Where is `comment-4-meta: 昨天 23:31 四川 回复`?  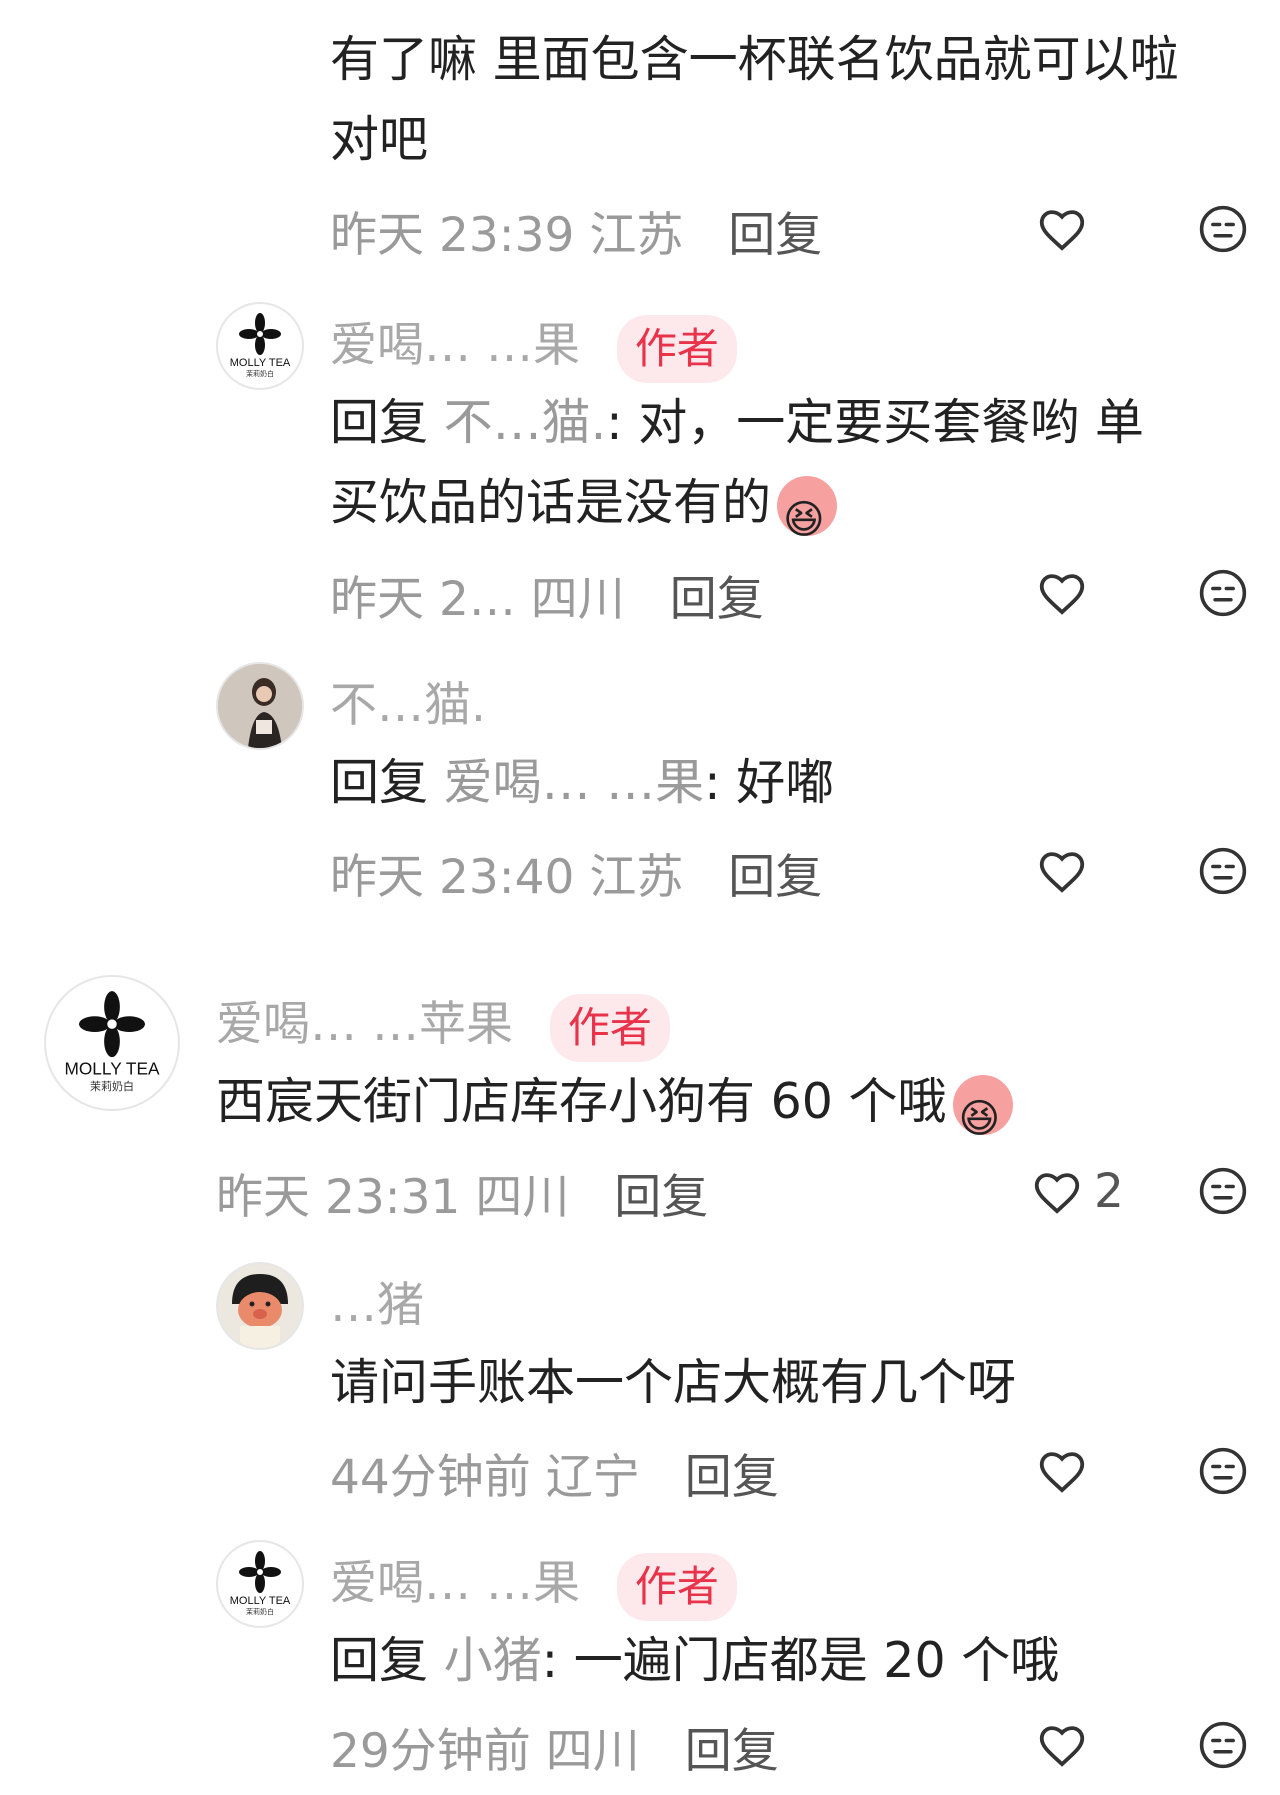
comment-4-meta: 昨天 23:31 四川 回复 is located at coordinates (462, 1192).